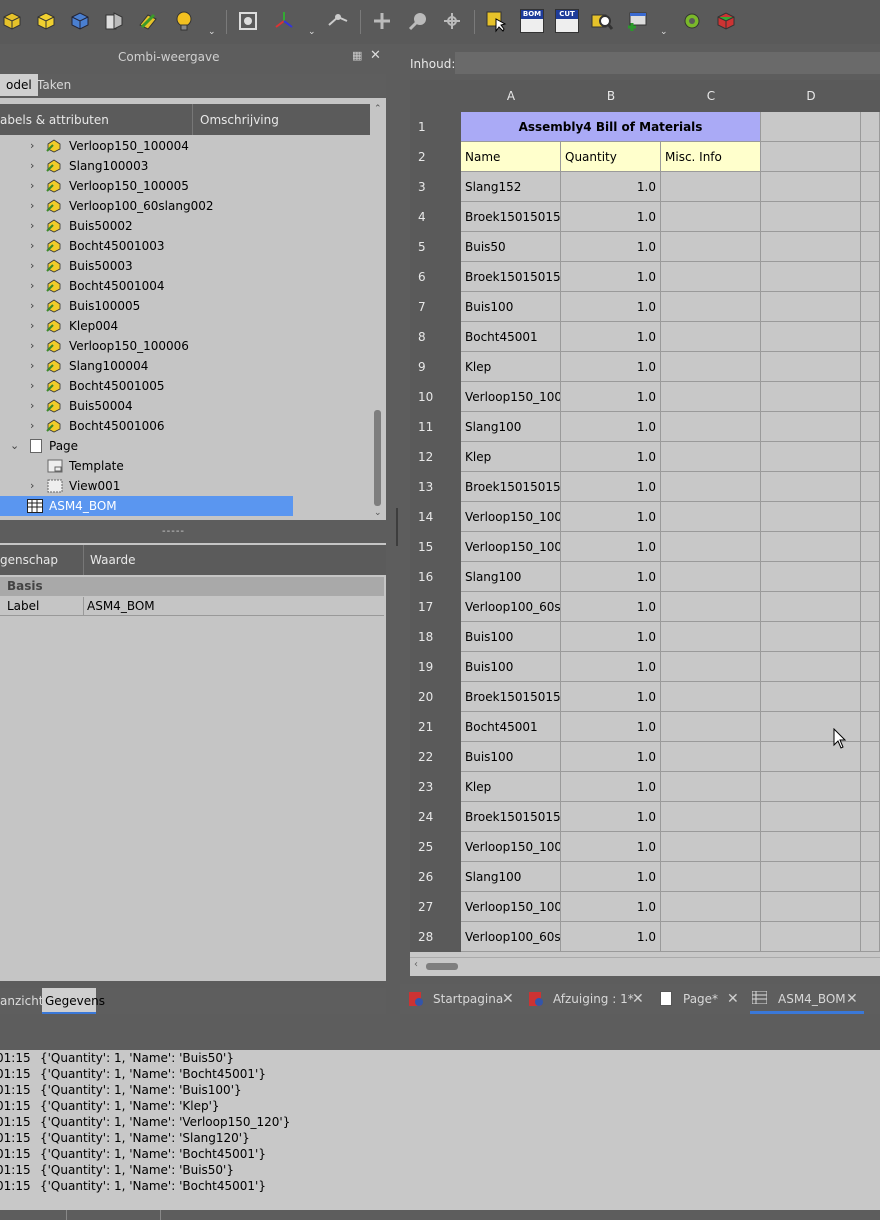 The image size is (880, 1220). What do you see at coordinates (511, 517) in the screenshot?
I see `name-cell: Verloop150_100` at bounding box center [511, 517].